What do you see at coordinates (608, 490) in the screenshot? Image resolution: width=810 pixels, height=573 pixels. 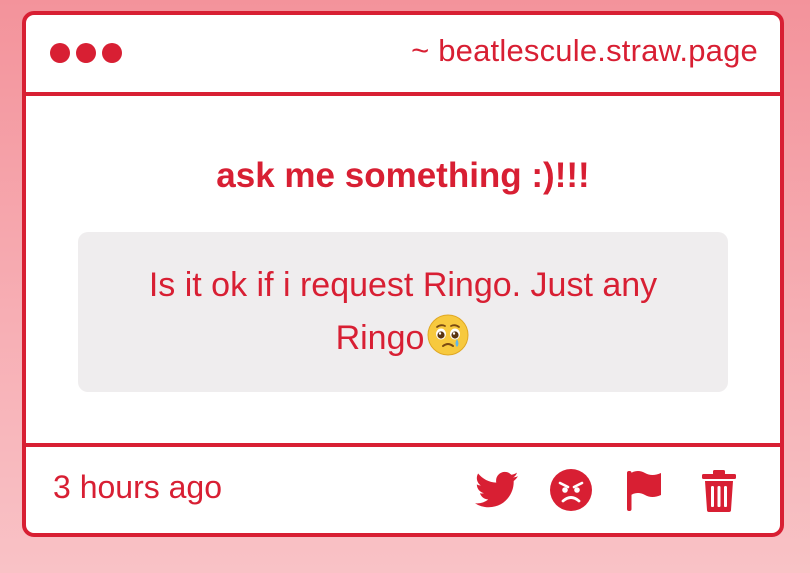 I see `action-bar` at bounding box center [608, 490].